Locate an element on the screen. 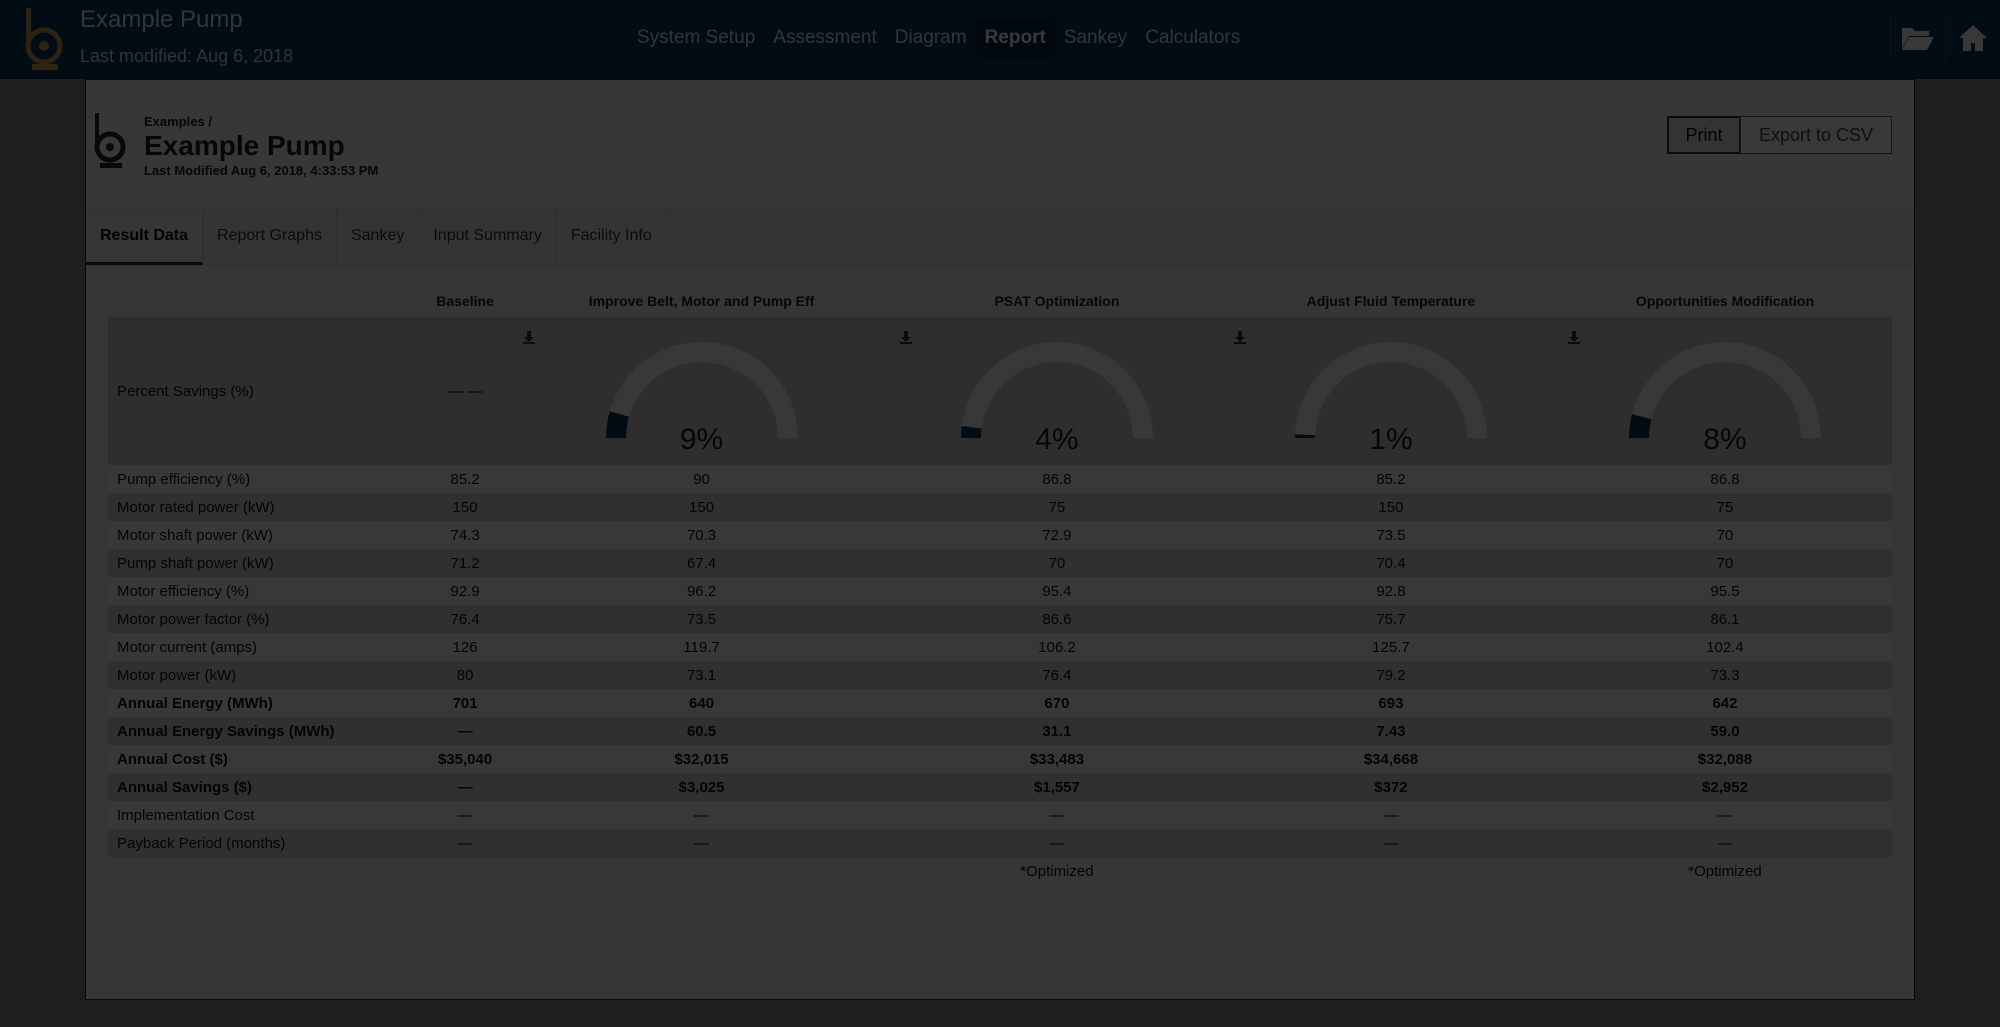  gauge-percent-label: 1% is located at coordinates (1391, 439).